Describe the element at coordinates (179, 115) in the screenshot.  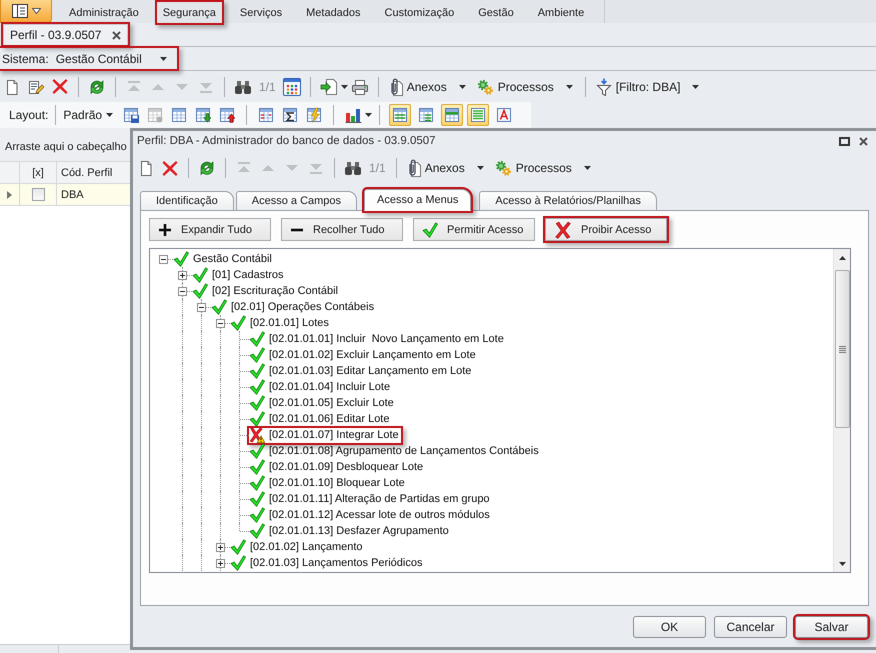
I see `table-icon` at that location.